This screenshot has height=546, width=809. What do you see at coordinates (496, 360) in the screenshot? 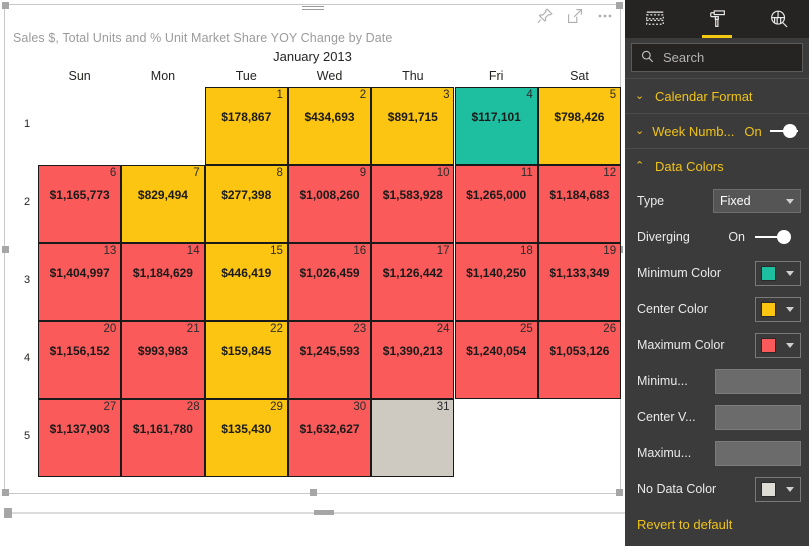
I see `calendar-day-cell: 25 $1,240,054` at bounding box center [496, 360].